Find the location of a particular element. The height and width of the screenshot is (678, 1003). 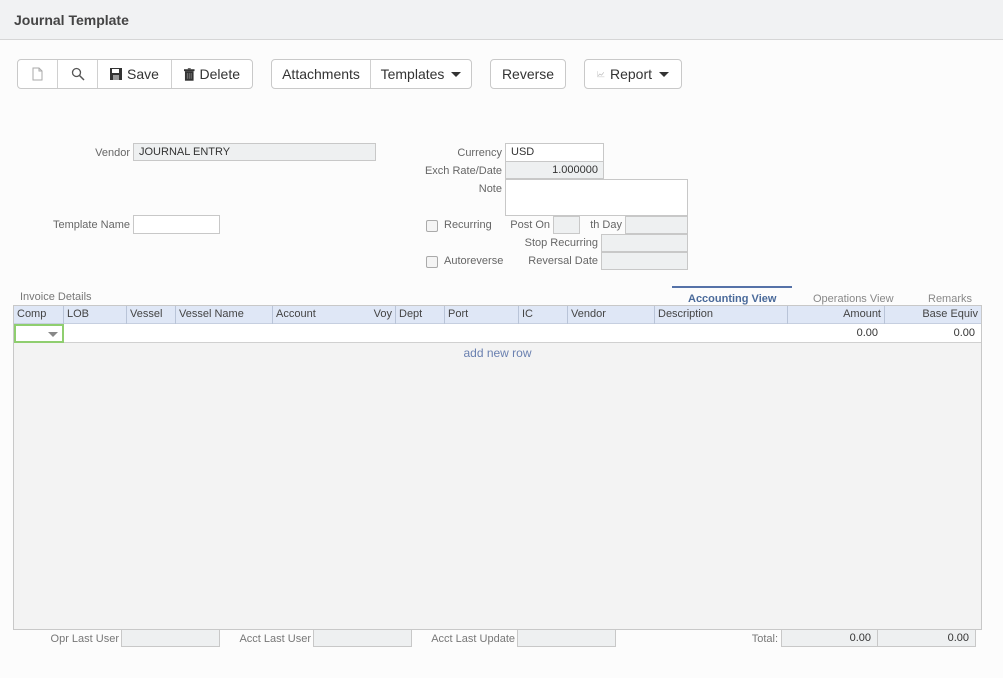

template-name-input is located at coordinates (176, 224).